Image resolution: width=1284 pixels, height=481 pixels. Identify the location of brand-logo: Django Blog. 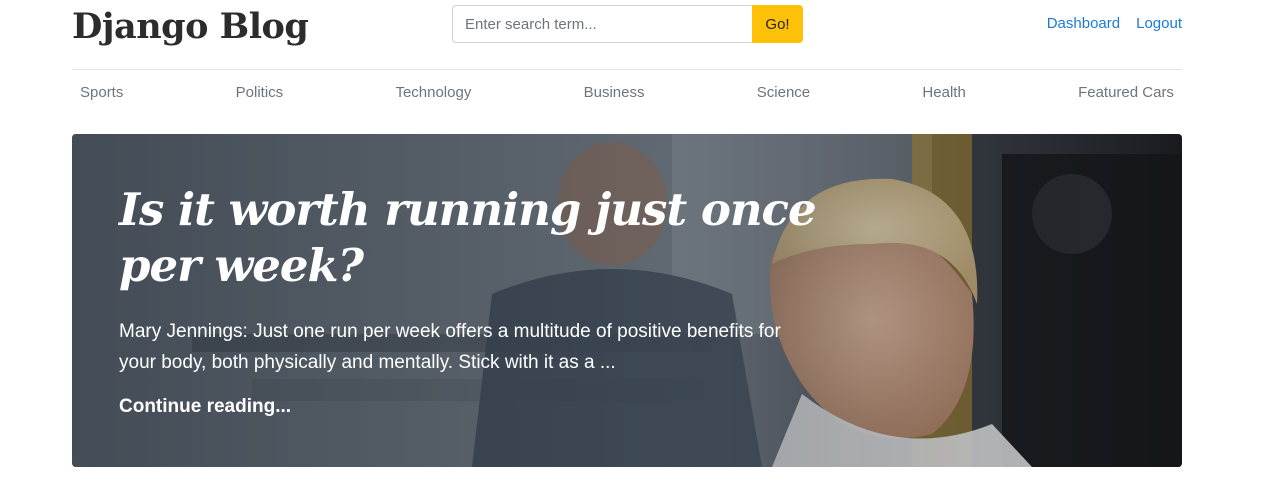
(190, 26).